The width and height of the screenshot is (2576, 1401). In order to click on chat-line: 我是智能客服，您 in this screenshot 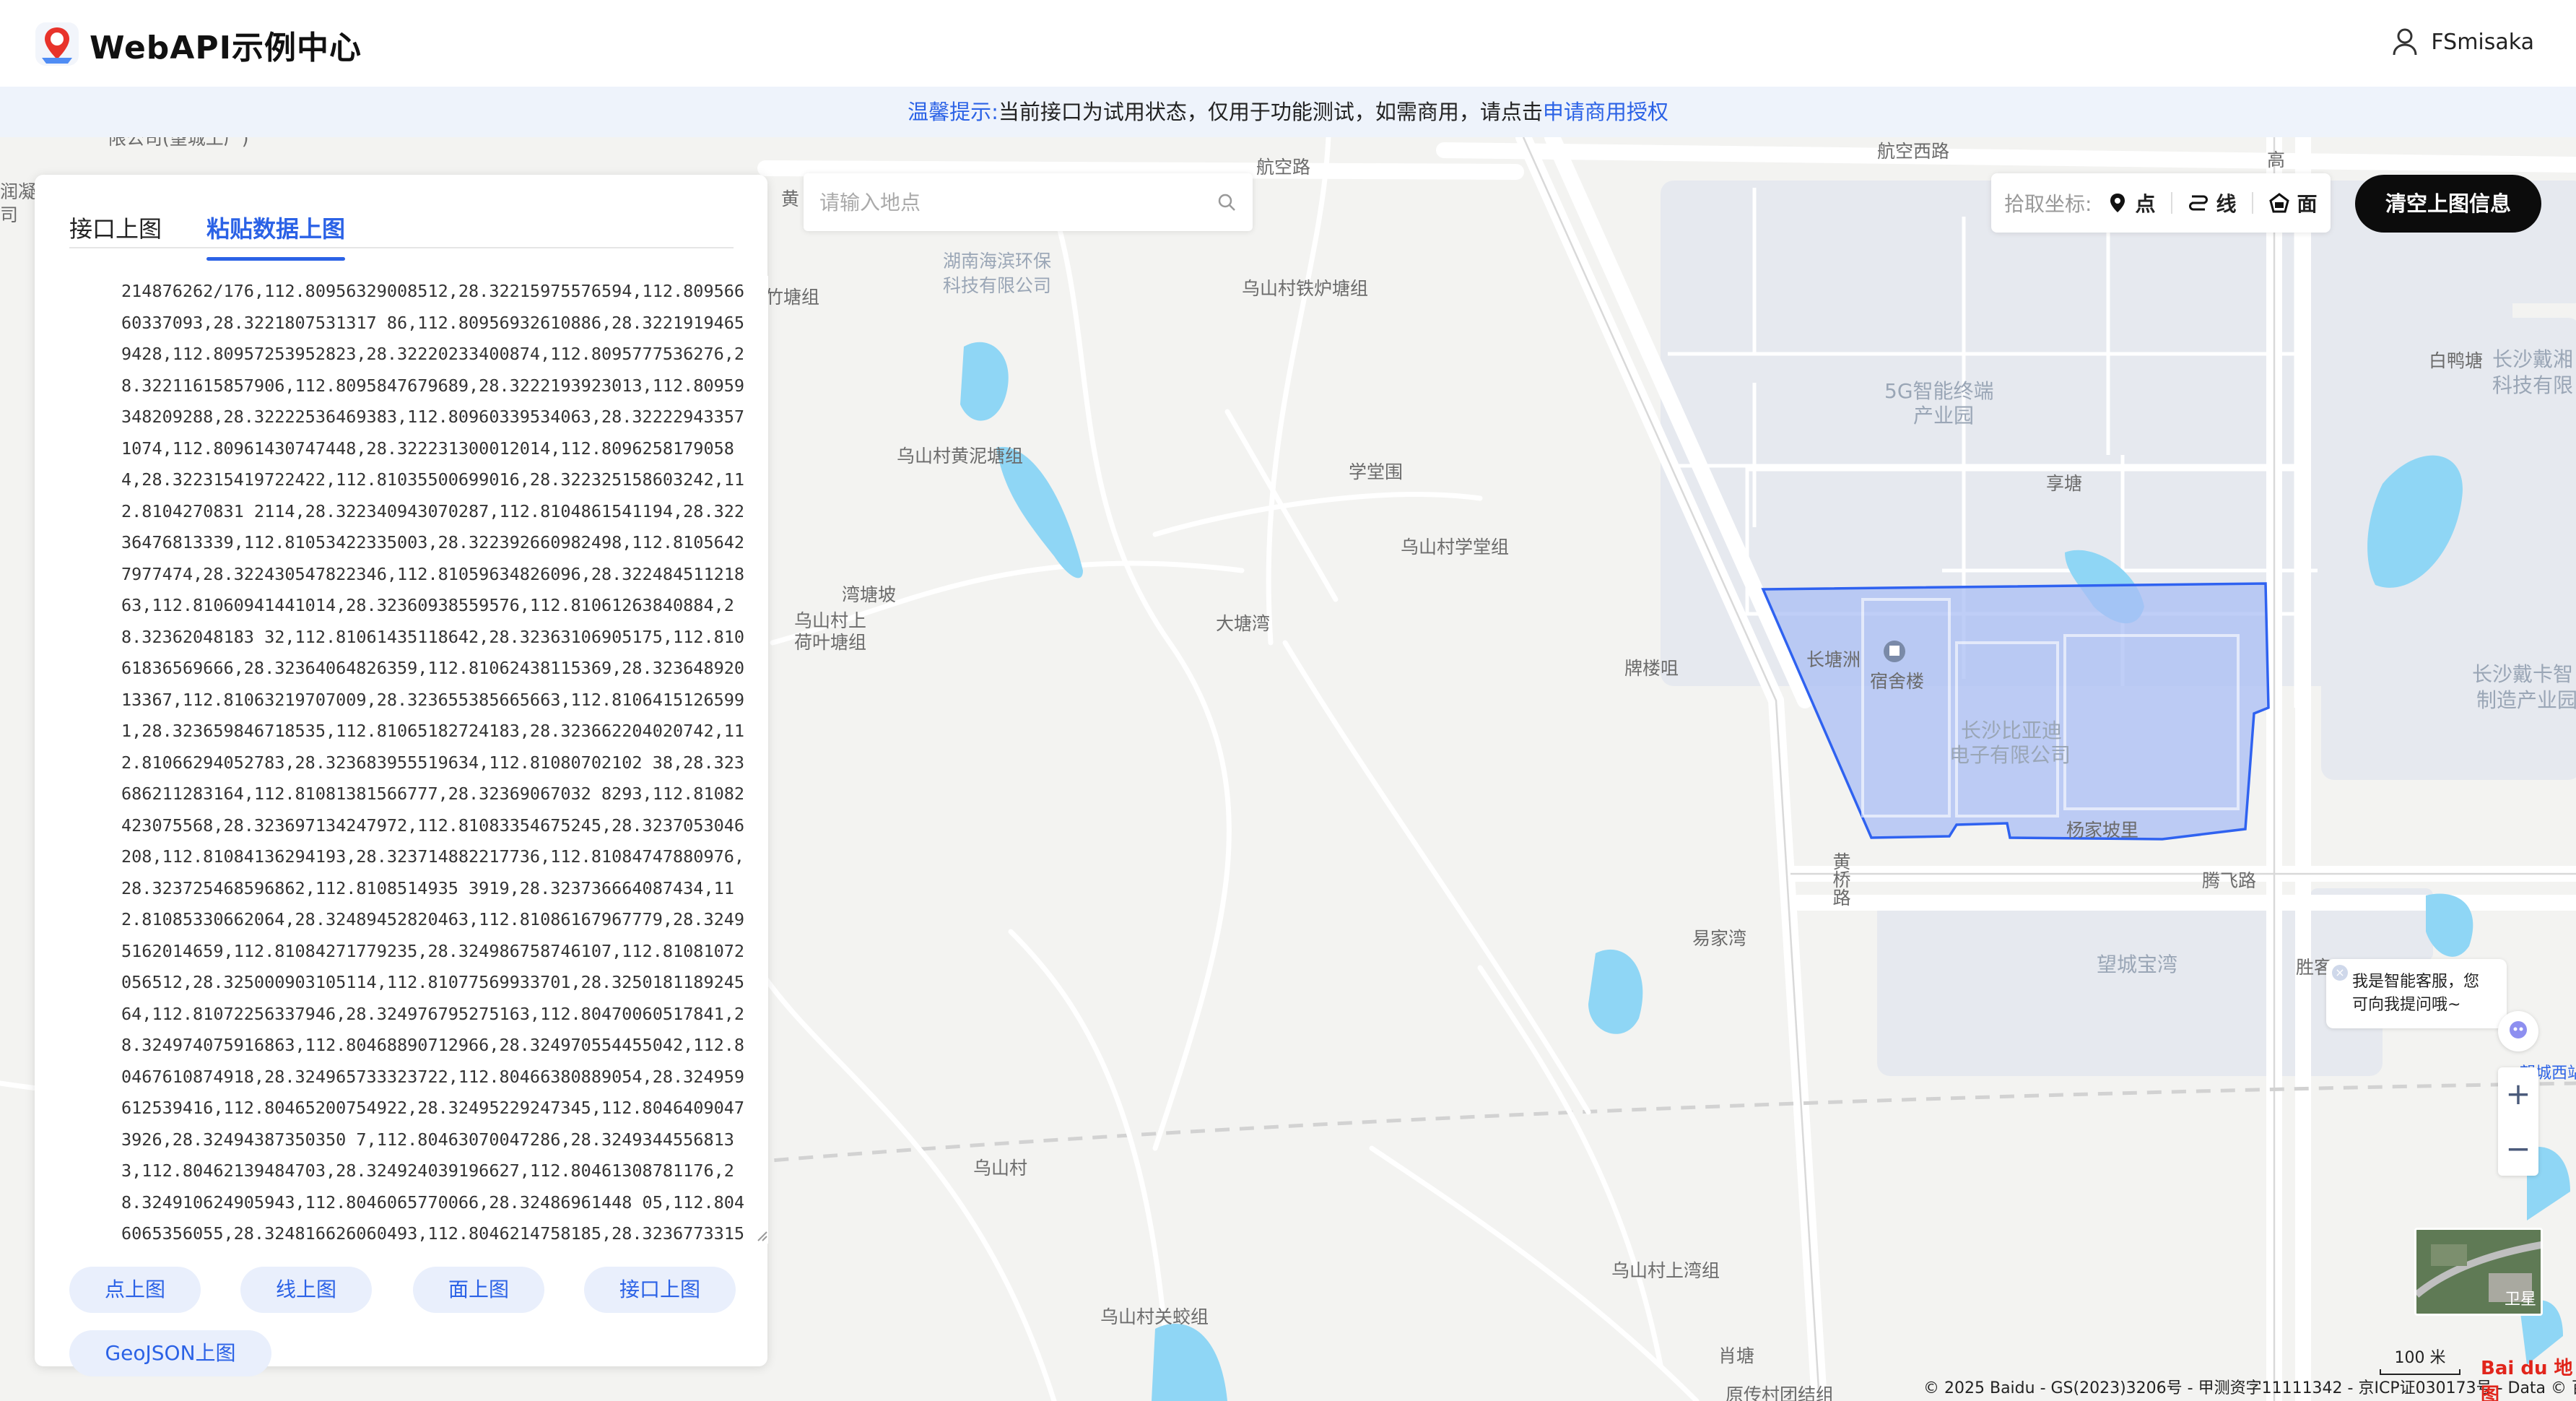, I will do `click(2416, 982)`.